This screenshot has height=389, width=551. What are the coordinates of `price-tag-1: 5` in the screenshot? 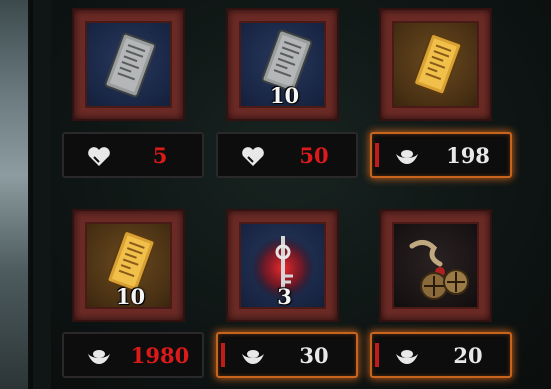 It's located at (133, 155).